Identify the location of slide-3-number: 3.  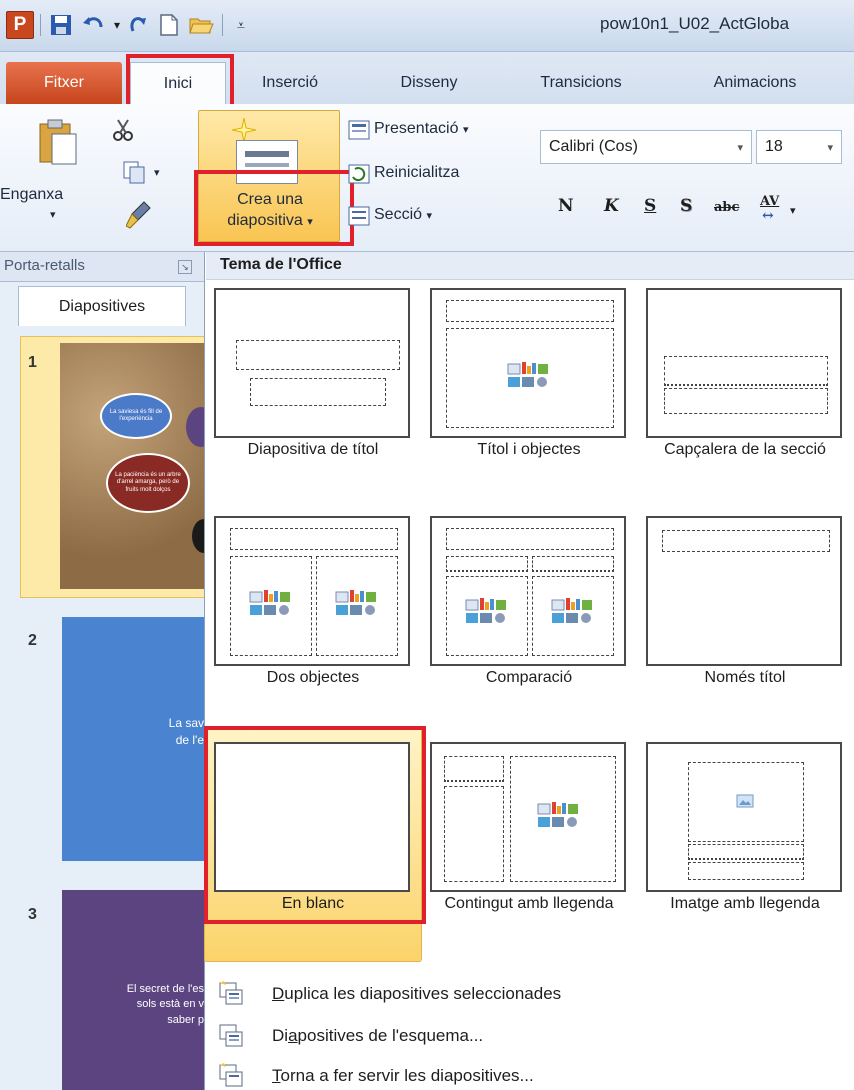
(32, 914).